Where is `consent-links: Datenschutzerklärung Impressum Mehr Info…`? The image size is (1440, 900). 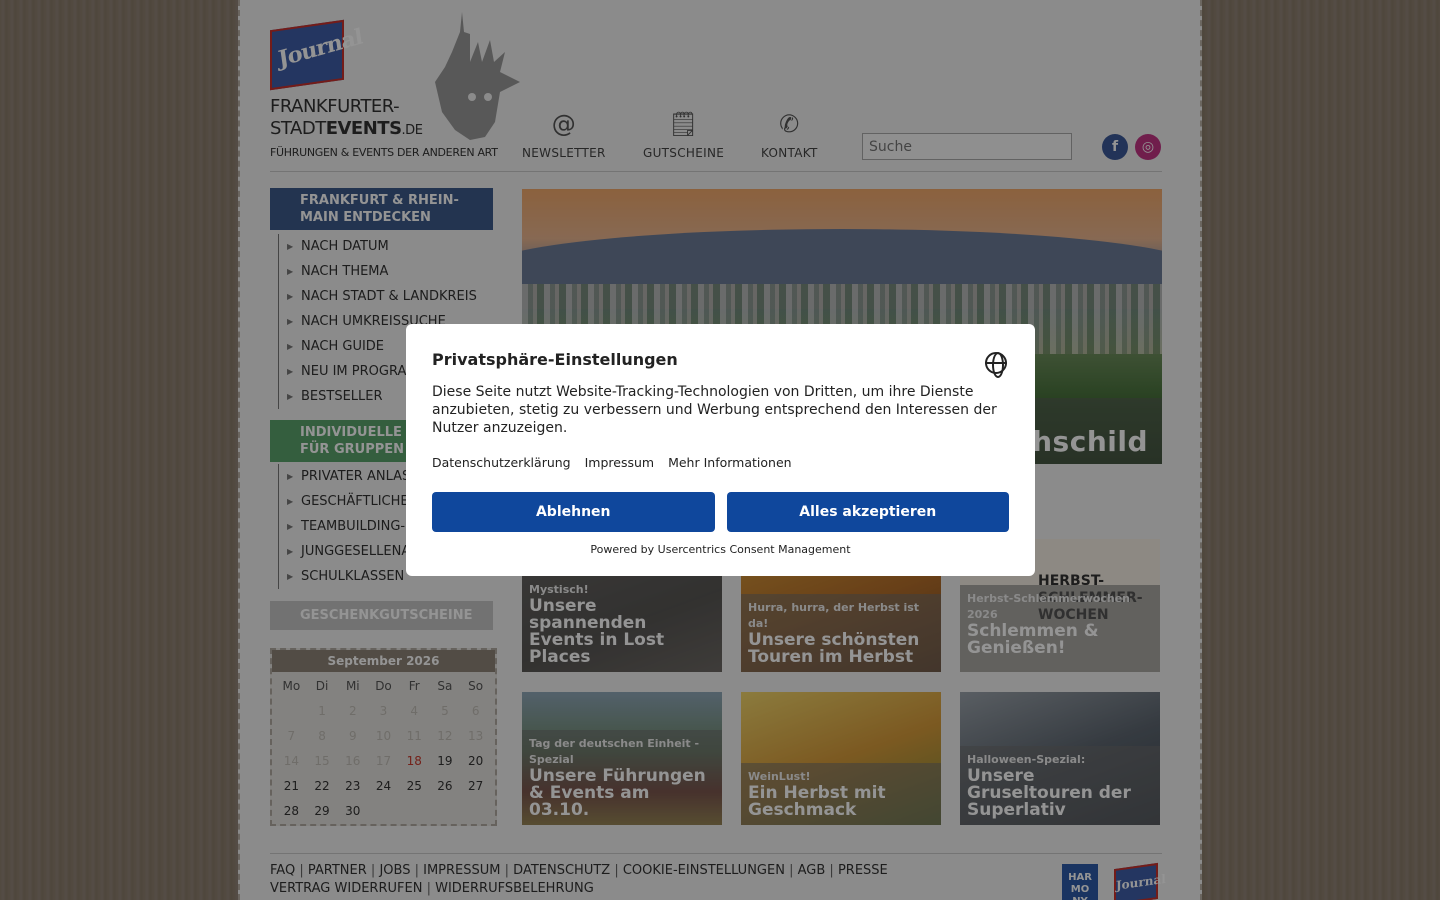
consent-links: Datenschutzerklärung Impressum Mehr Info… is located at coordinates (720, 462).